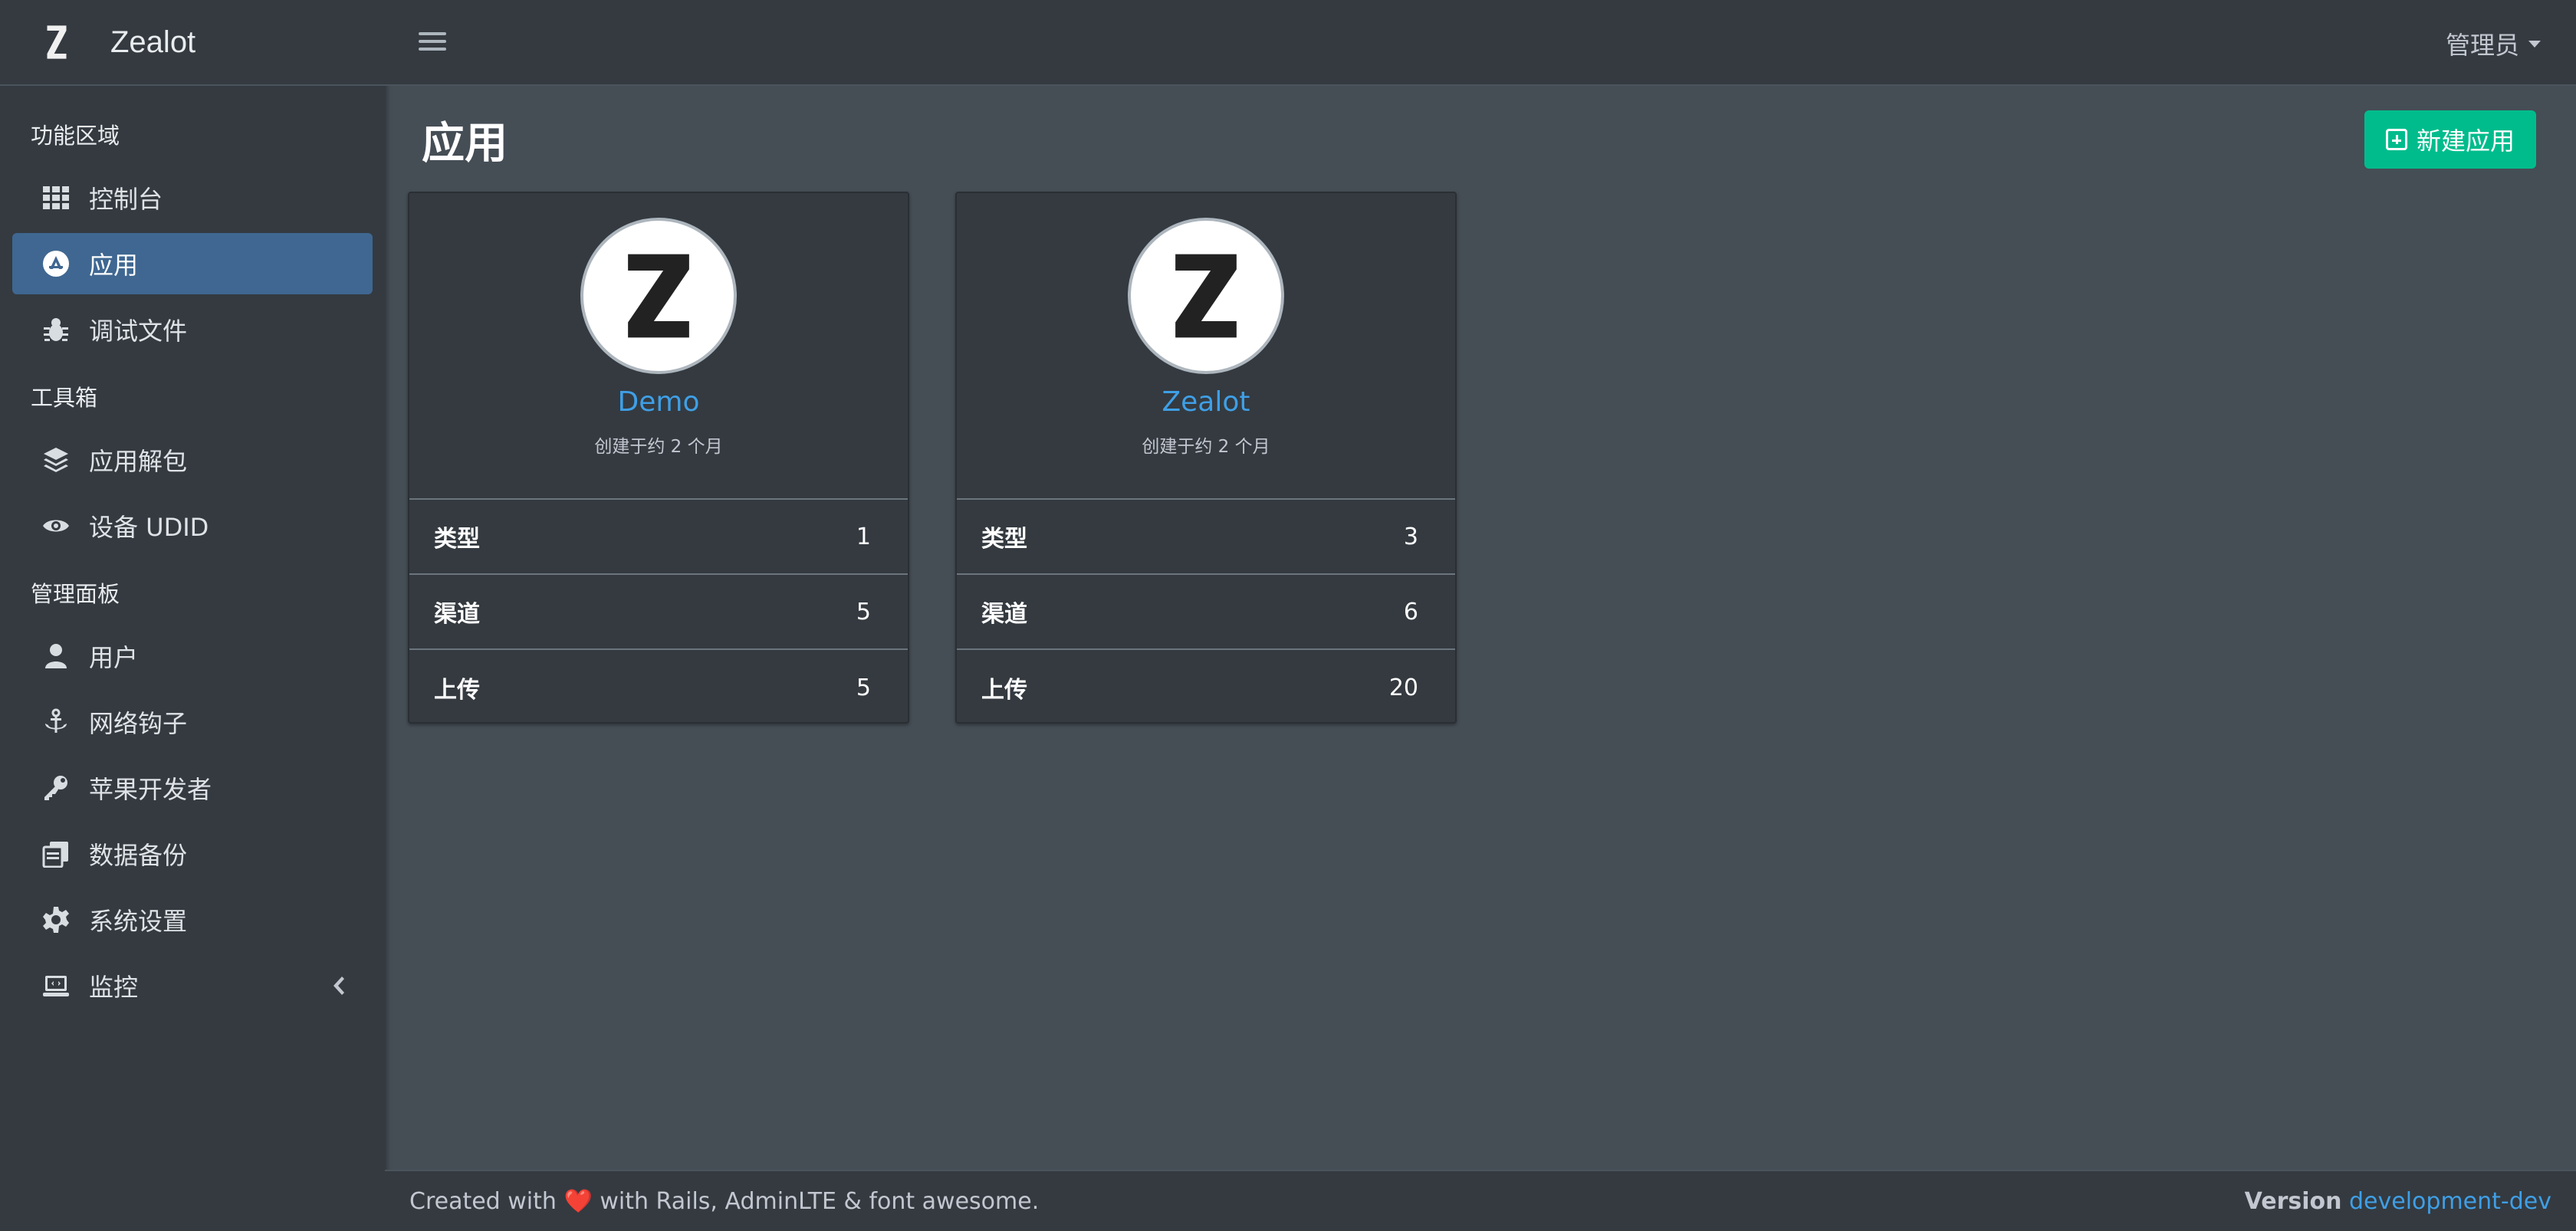 This screenshot has width=2576, height=1231. I want to click on user-dropdown: 管理员, so click(2493, 43).